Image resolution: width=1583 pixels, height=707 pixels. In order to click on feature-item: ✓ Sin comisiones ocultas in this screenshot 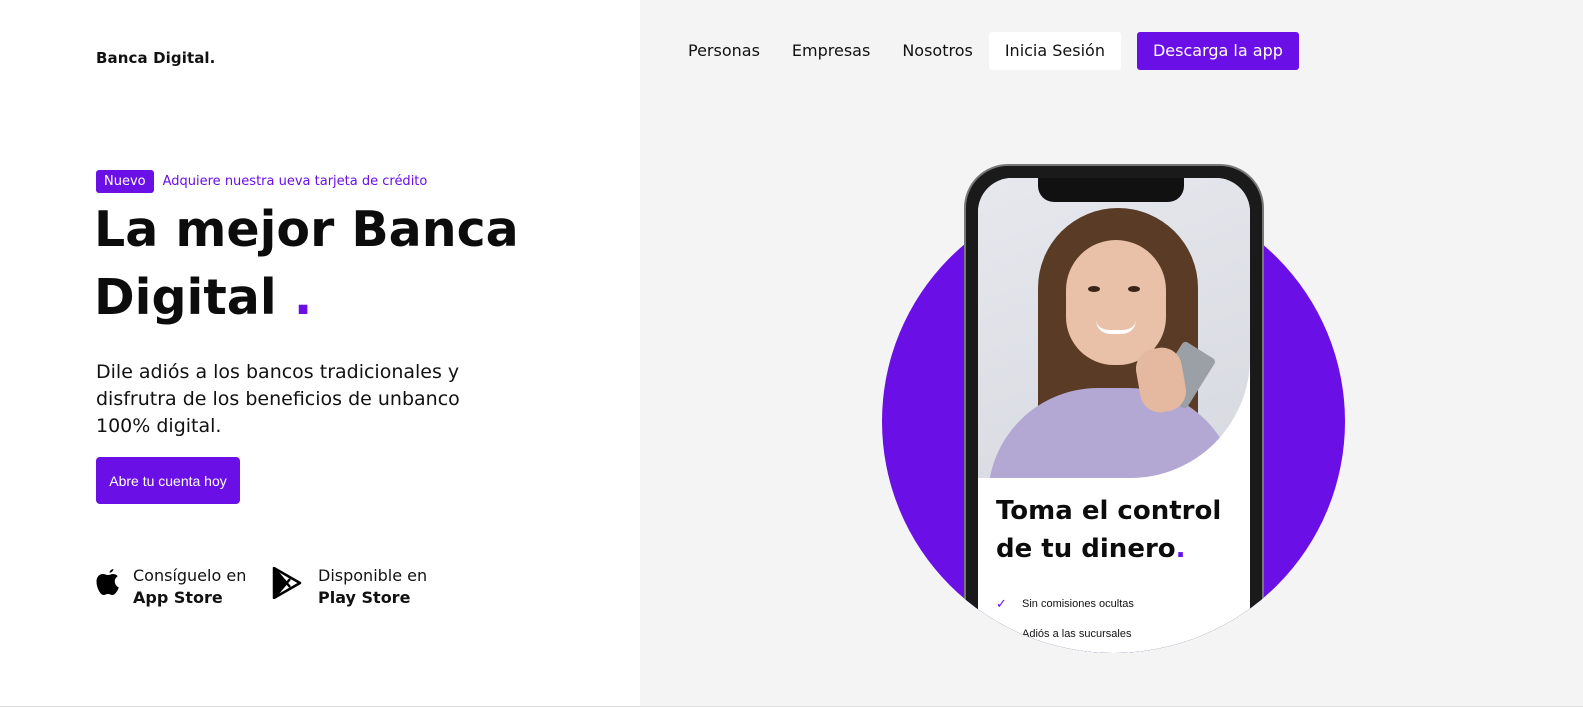, I will do `click(1065, 604)`.